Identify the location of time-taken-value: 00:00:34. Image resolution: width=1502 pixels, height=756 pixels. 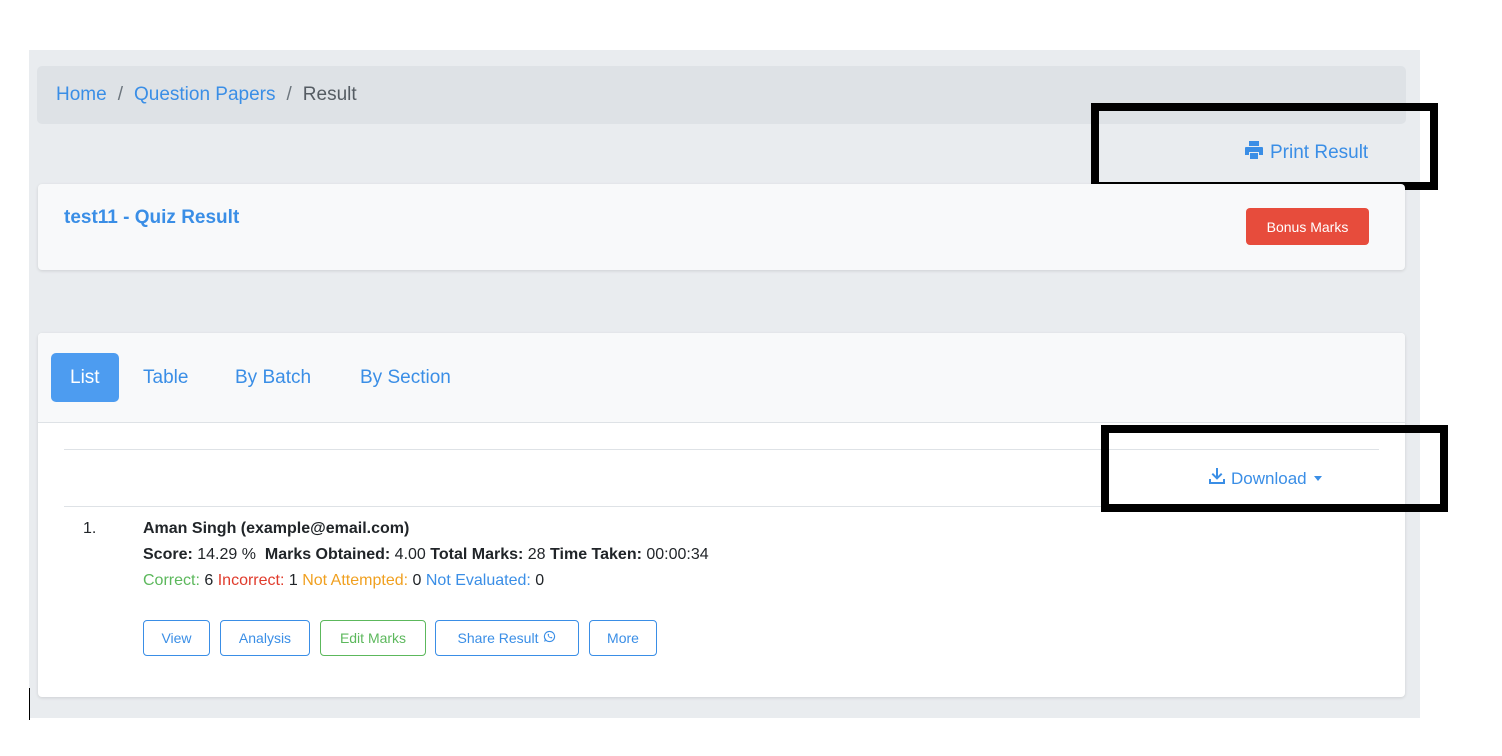
(677, 554).